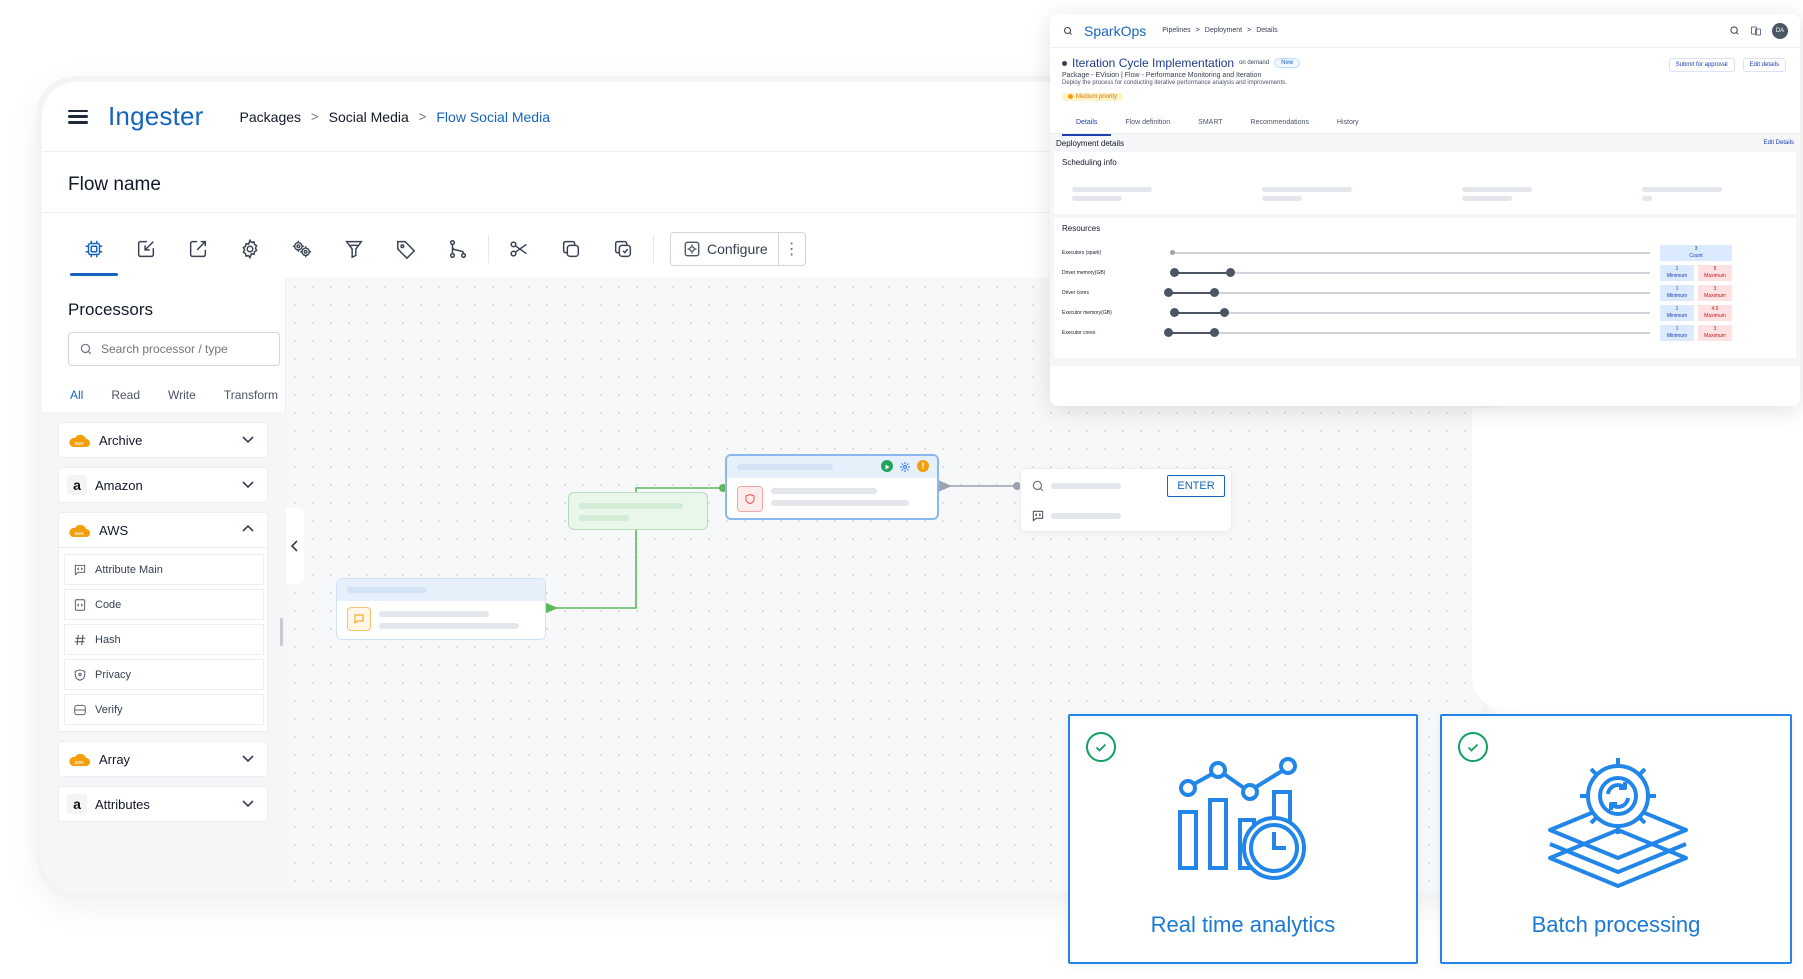 The height and width of the screenshot is (979, 1803). I want to click on group-label: Attributes, so click(122, 804).